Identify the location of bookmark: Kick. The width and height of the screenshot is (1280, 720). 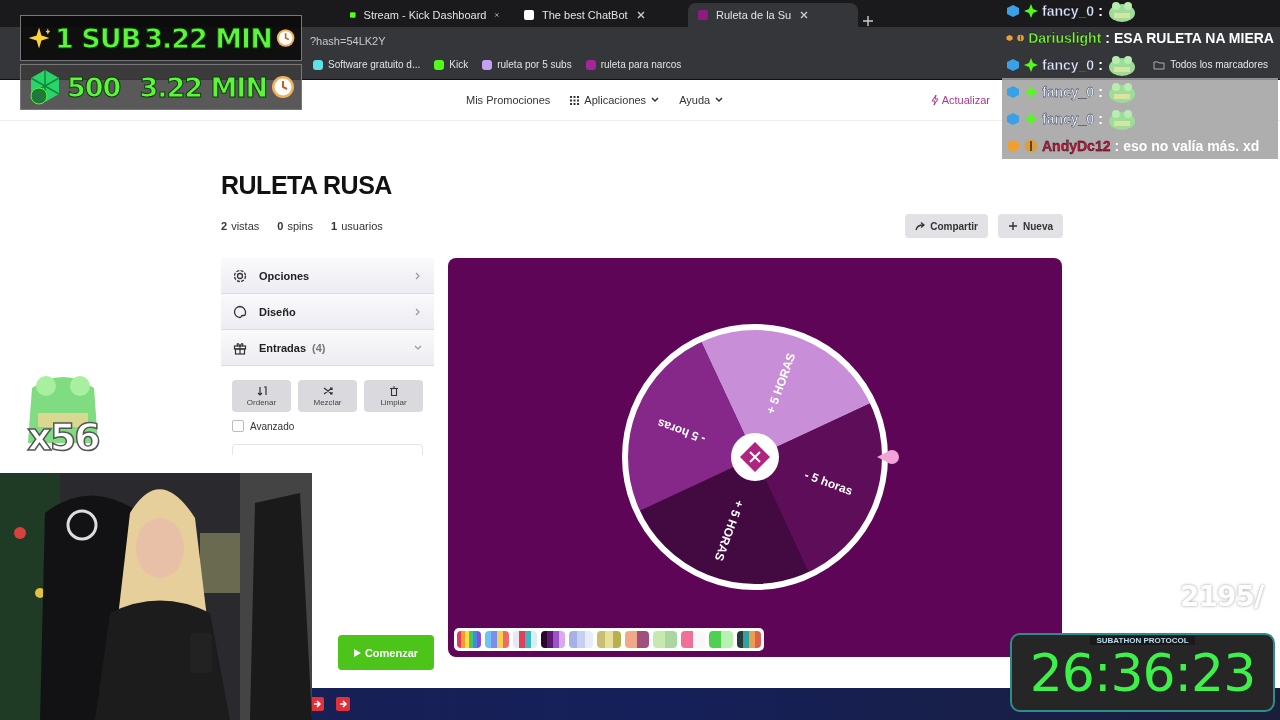
(451, 64).